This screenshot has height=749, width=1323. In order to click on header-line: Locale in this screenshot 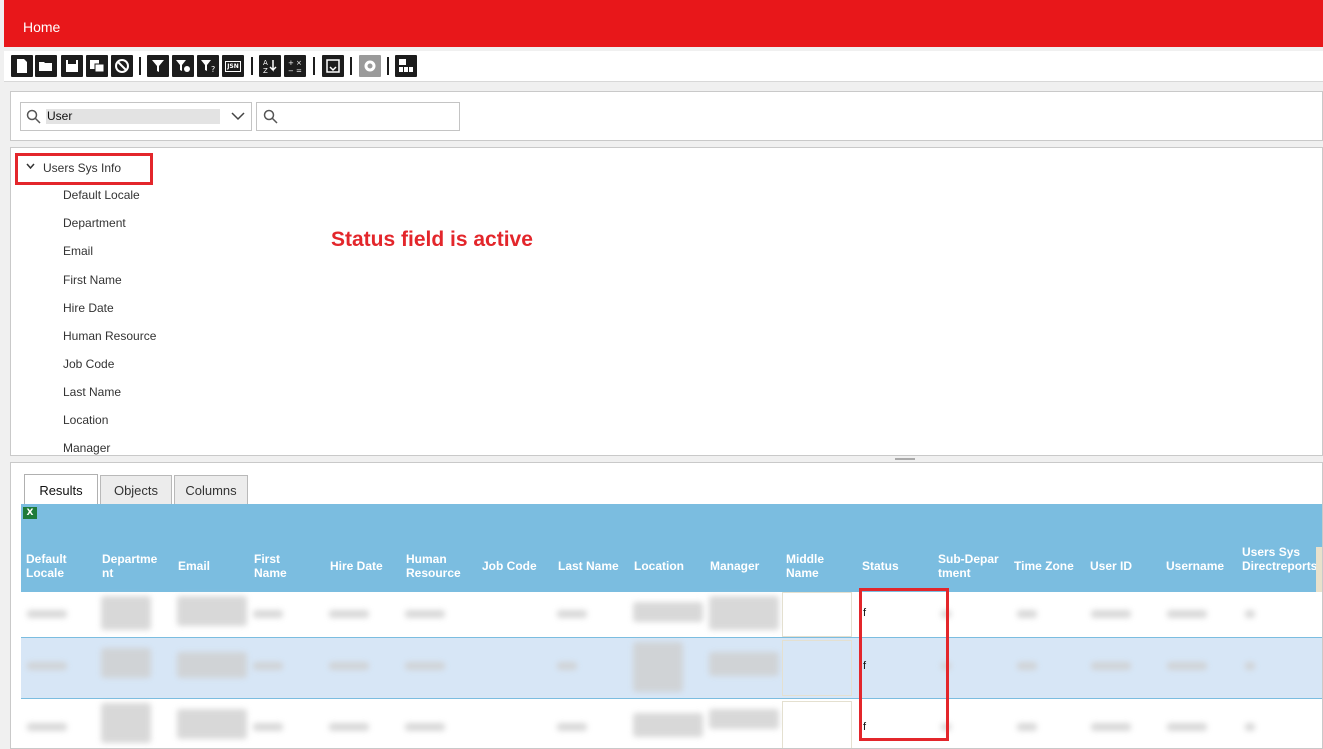, I will do `click(45, 573)`.